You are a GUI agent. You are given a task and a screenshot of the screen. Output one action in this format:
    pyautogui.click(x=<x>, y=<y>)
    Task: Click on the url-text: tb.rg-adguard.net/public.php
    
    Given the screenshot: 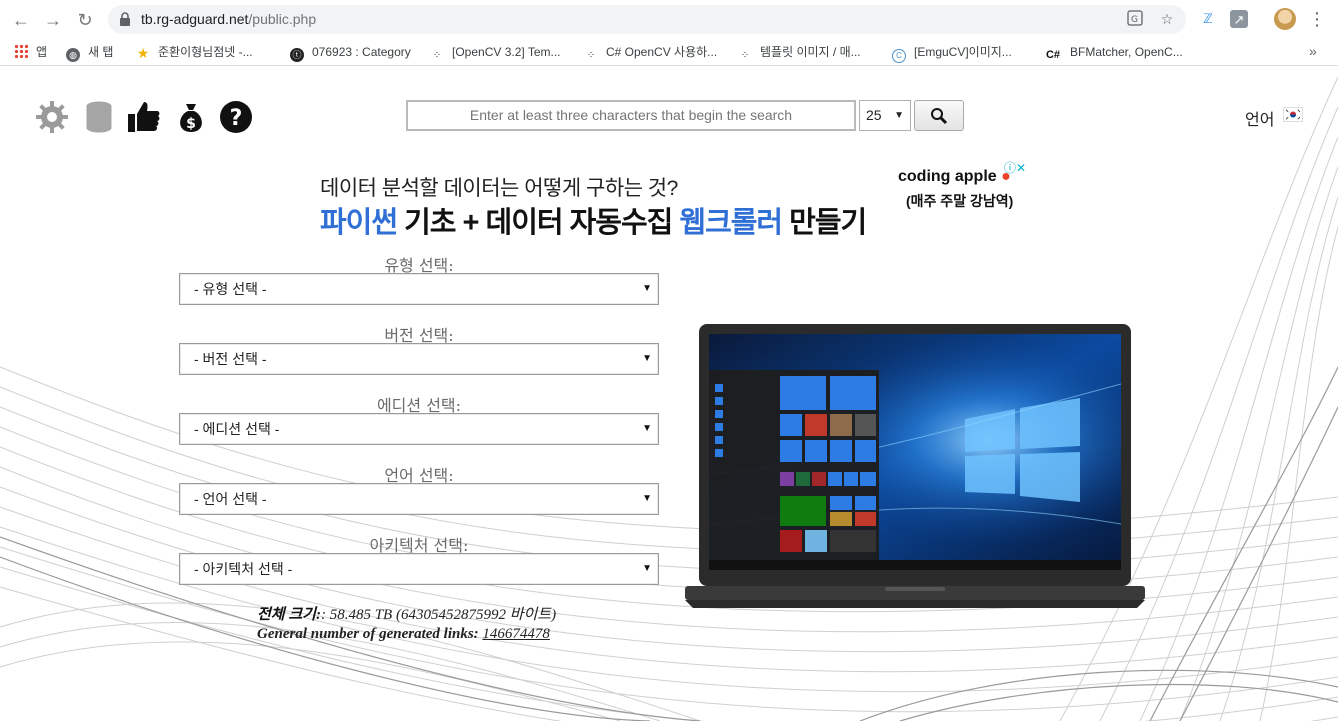 What is the action you would take?
    pyautogui.click(x=228, y=19)
    